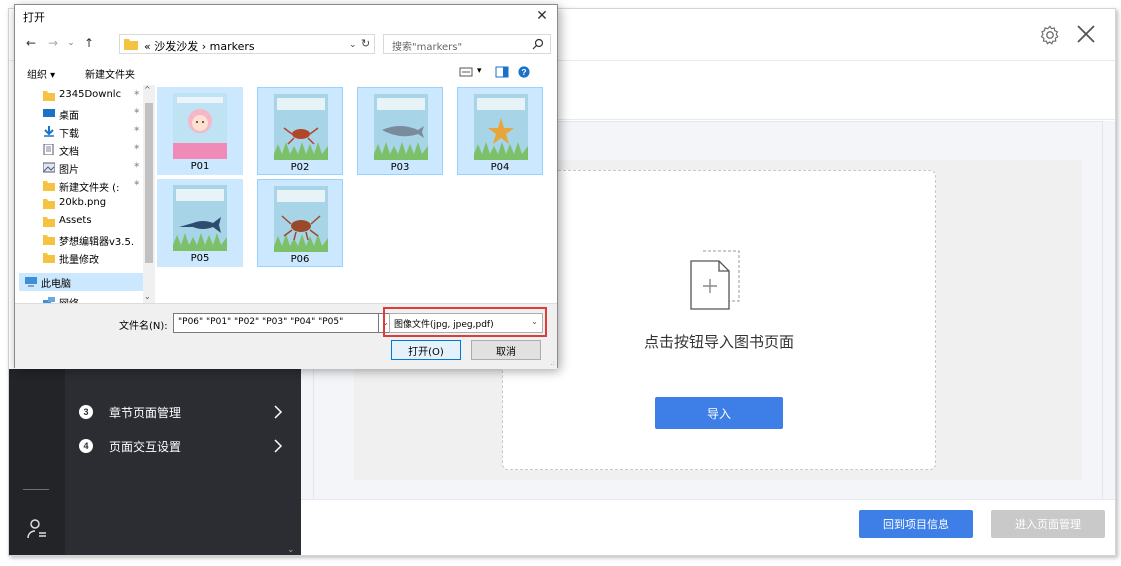 This screenshot has height=566, width=1121. What do you see at coordinates (506, 350) in the screenshot?
I see `cancel-button: 取消` at bounding box center [506, 350].